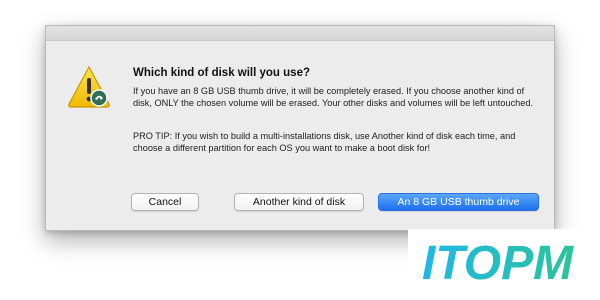 The image size is (600, 300). Describe the element at coordinates (221, 73) in the screenshot. I see `dialog-heading: Which kind of disk will you use?` at that location.